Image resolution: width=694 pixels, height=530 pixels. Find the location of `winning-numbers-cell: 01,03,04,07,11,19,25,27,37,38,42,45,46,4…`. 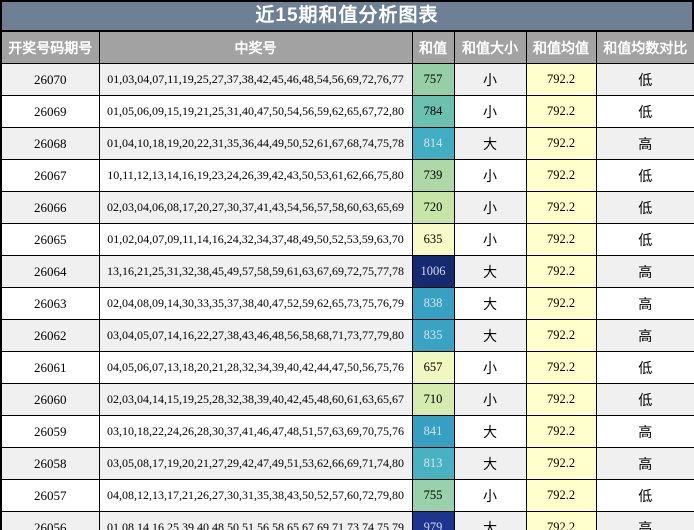

winning-numbers-cell: 01,03,04,07,11,19,25,27,37,38,42,45,46,4… is located at coordinates (255, 79).